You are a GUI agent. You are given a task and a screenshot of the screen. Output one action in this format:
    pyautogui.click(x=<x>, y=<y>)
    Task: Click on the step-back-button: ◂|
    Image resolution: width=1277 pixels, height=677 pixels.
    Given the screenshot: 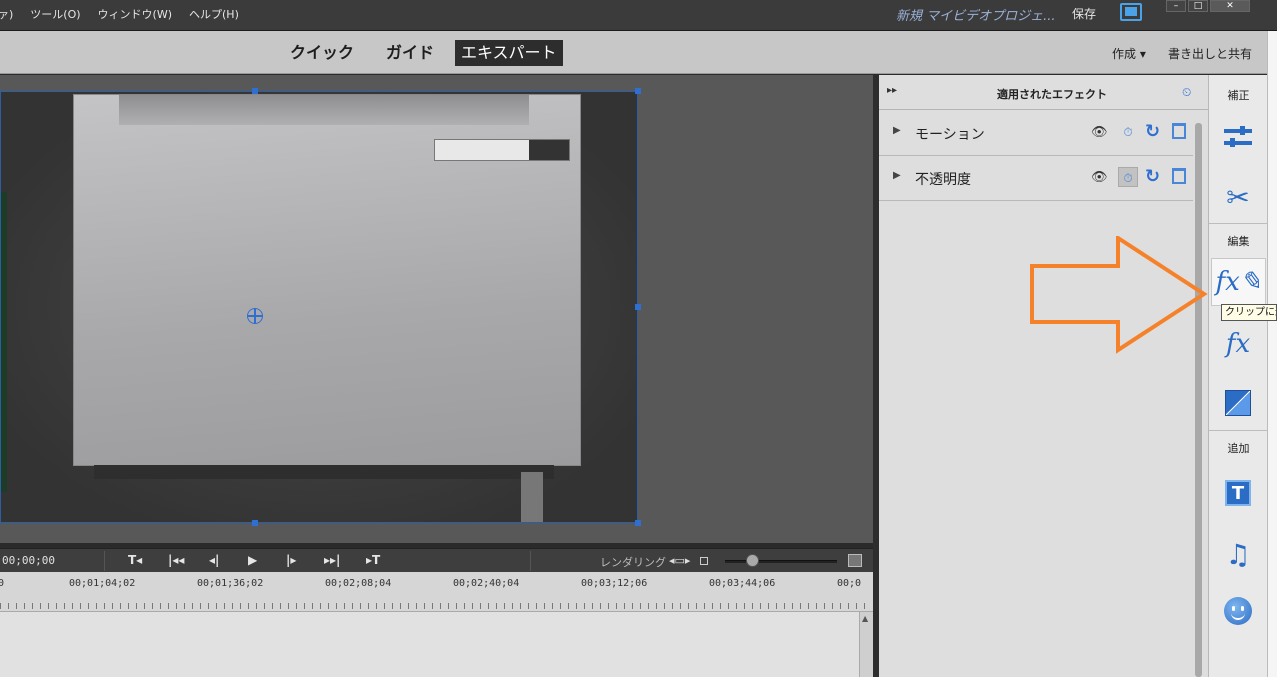 What is the action you would take?
    pyautogui.click(x=214, y=560)
    